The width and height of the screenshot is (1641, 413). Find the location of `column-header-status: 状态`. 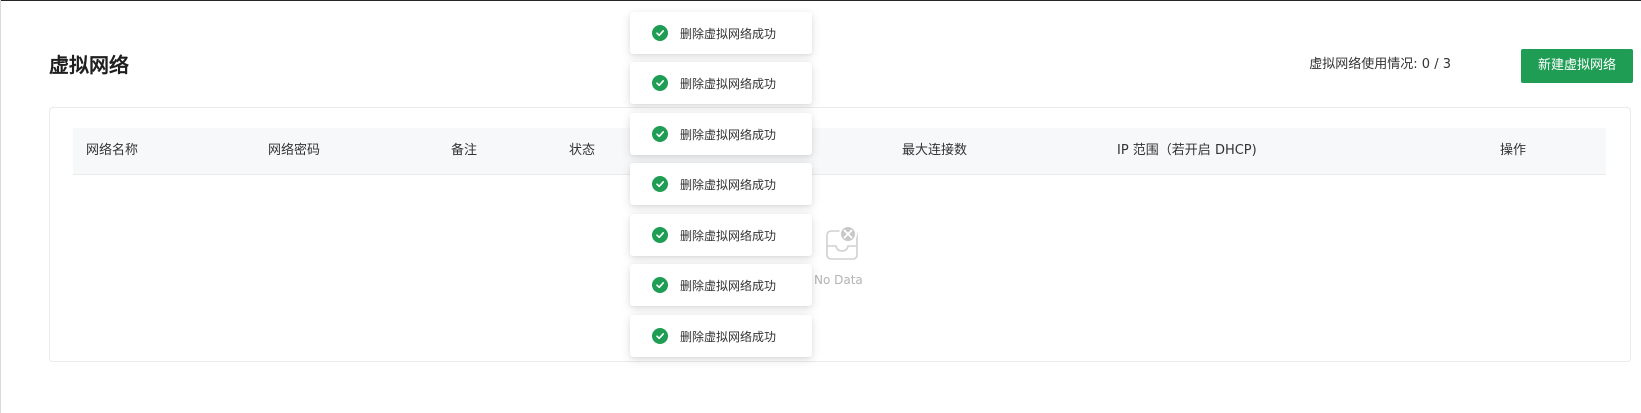

column-header-status: 状态 is located at coordinates (582, 150).